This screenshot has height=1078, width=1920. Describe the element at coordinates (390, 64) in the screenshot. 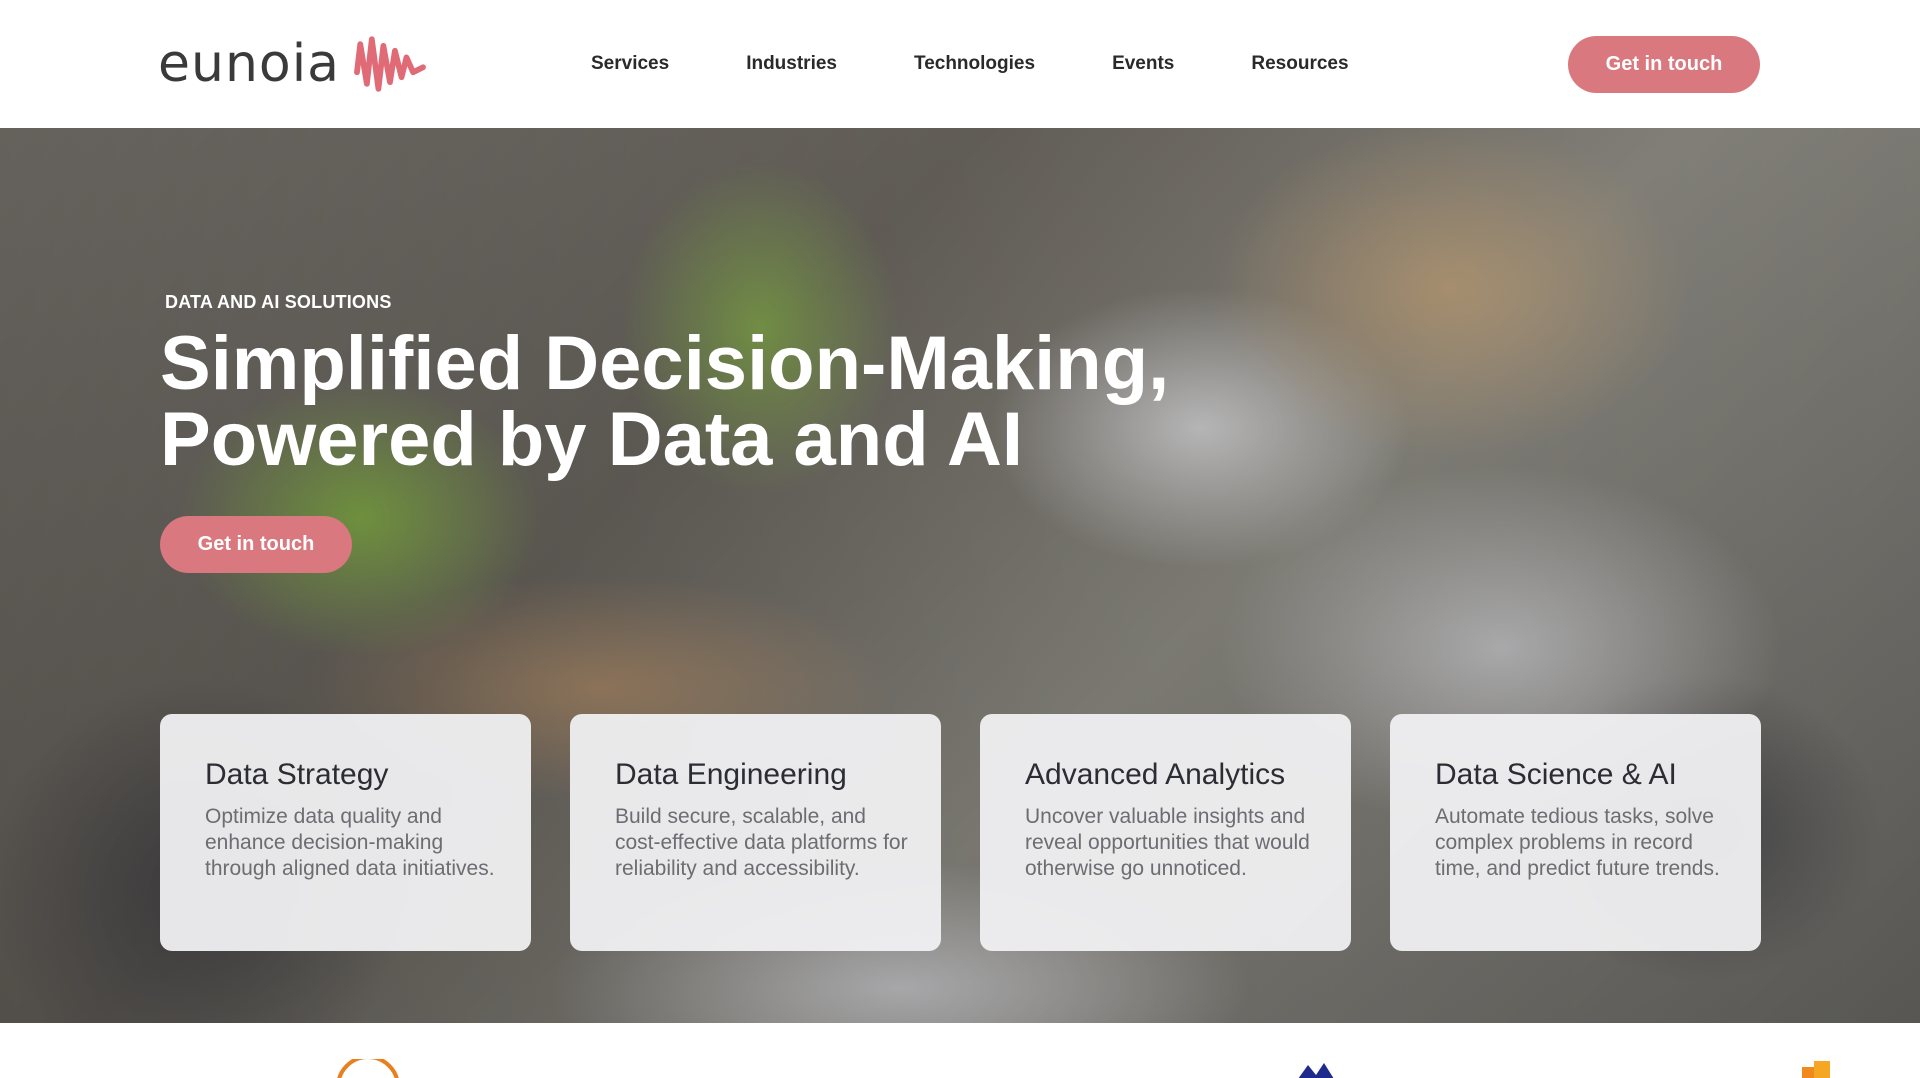

I see `wave-logo-icon` at that location.